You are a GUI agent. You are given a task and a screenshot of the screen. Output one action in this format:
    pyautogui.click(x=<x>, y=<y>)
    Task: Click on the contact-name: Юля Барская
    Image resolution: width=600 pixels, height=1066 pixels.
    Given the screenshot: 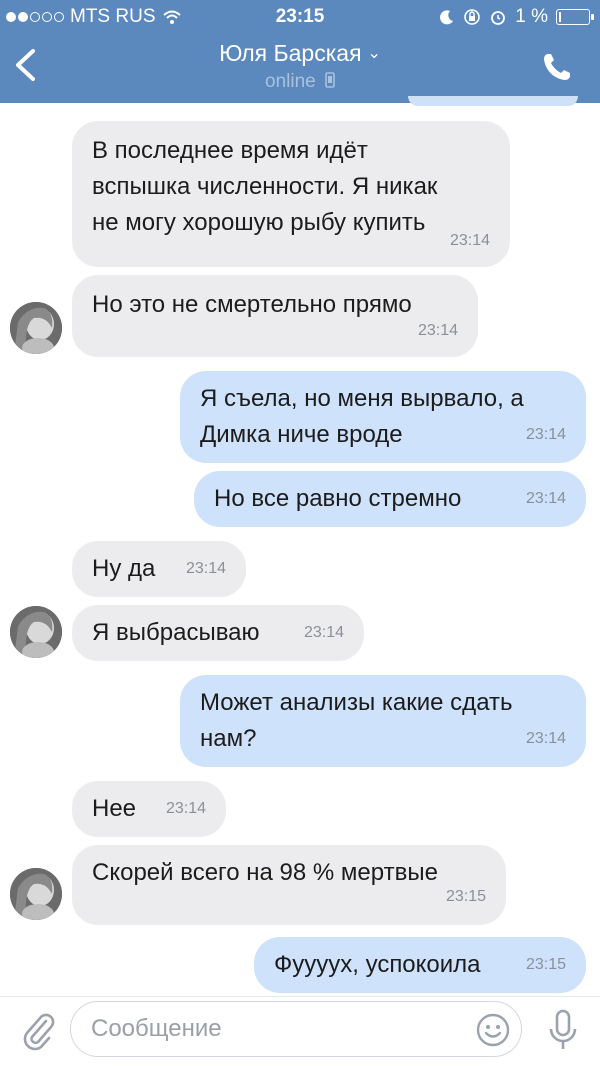 What is the action you would take?
    pyautogui.click(x=290, y=53)
    